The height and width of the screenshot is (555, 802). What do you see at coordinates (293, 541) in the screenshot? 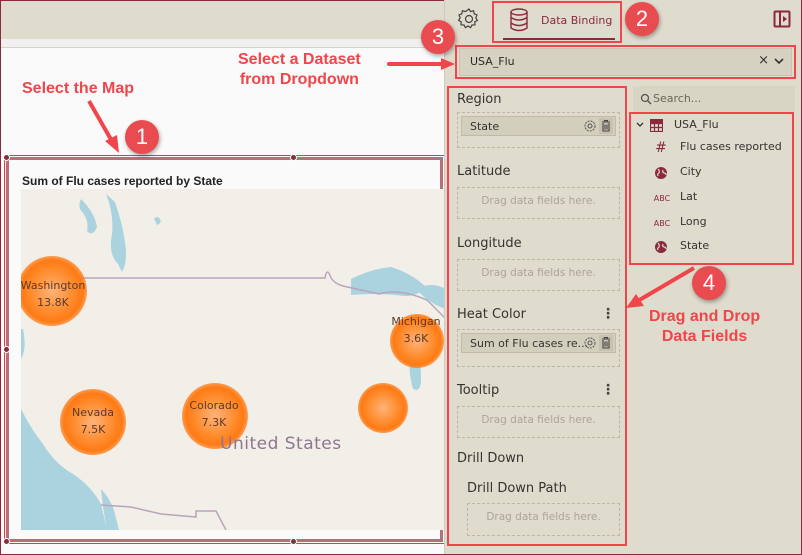
I see `resize-handle-bottom` at bounding box center [293, 541].